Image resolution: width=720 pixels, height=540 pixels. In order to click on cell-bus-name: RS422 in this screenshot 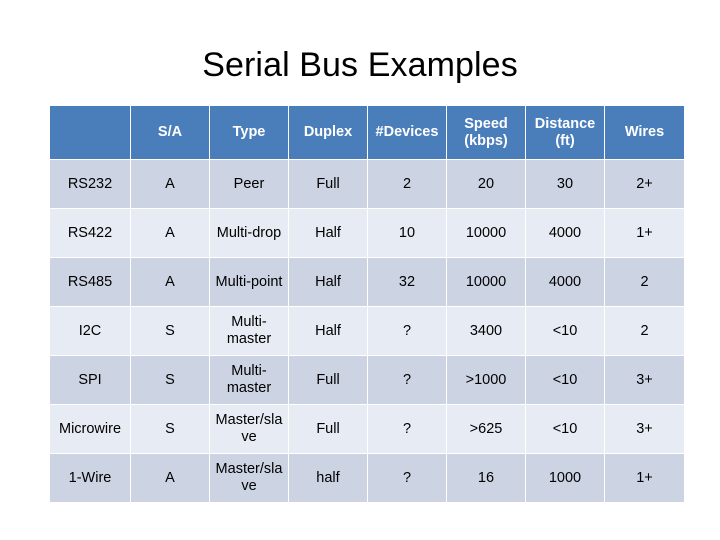, I will do `click(90, 233)`.